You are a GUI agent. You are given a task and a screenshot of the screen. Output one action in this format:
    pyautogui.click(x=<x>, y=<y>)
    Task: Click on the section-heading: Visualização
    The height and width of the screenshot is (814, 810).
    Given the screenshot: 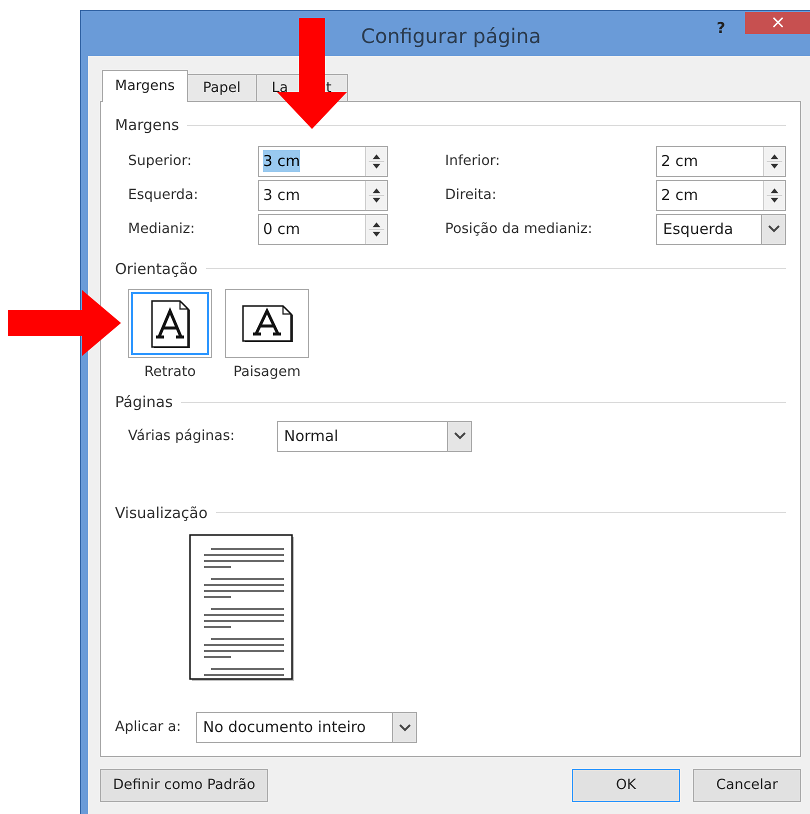 What is the action you would take?
    pyautogui.click(x=161, y=513)
    